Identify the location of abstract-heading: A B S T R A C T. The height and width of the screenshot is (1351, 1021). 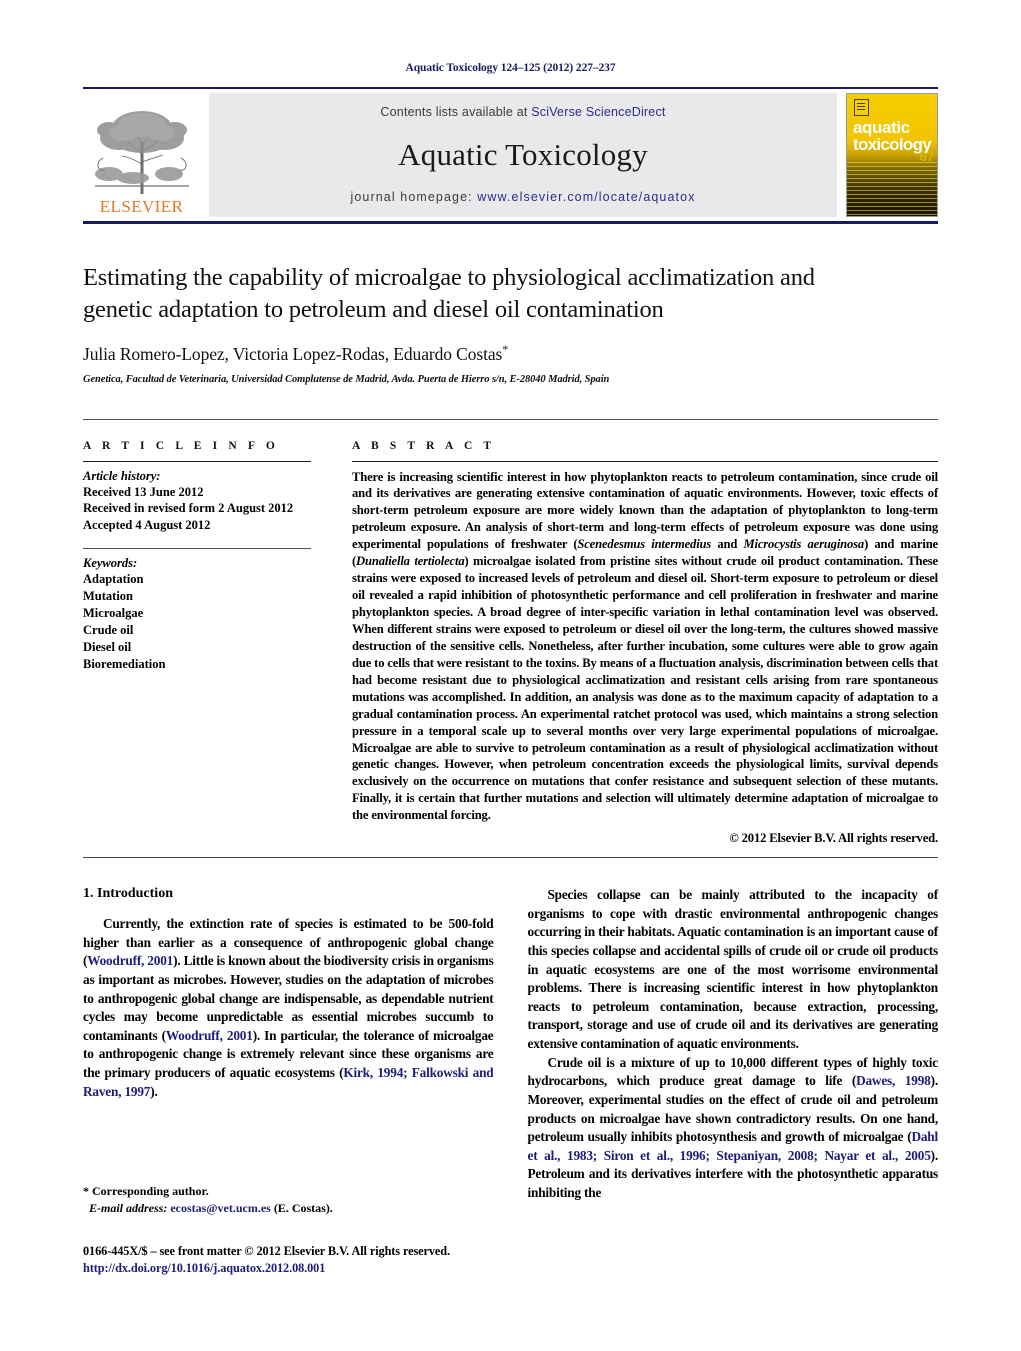
(424, 445).